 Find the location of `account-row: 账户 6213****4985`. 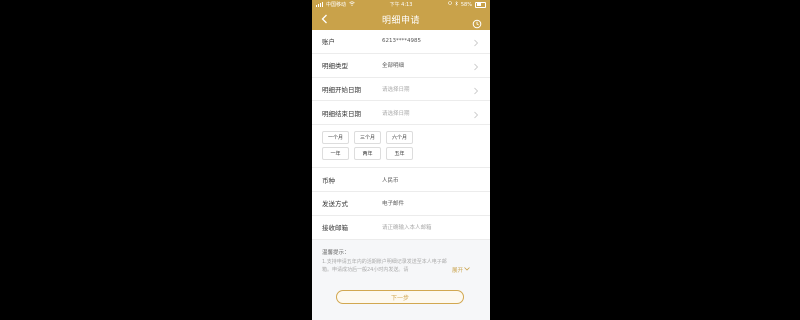

account-row: 账户 6213****4985 is located at coordinates (401, 42).